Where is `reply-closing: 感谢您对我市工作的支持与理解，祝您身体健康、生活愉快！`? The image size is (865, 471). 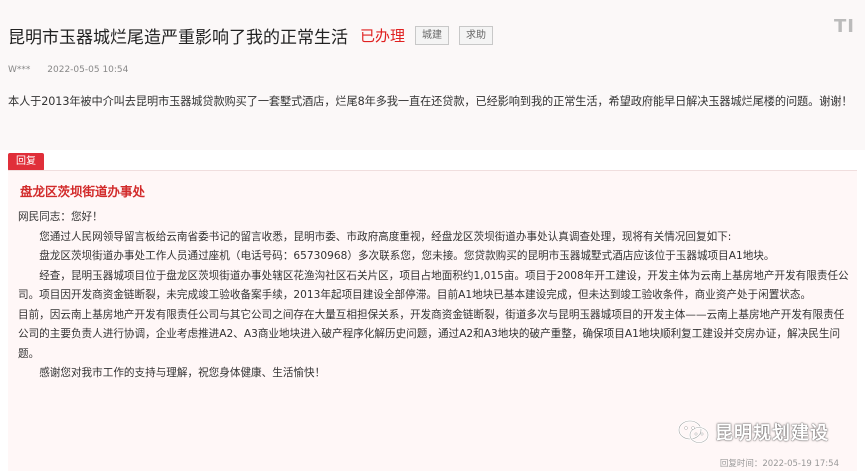 reply-closing: 感谢您对我市工作的支持与理解，祝您身体健康、生活愉快！ is located at coordinates (182, 373).